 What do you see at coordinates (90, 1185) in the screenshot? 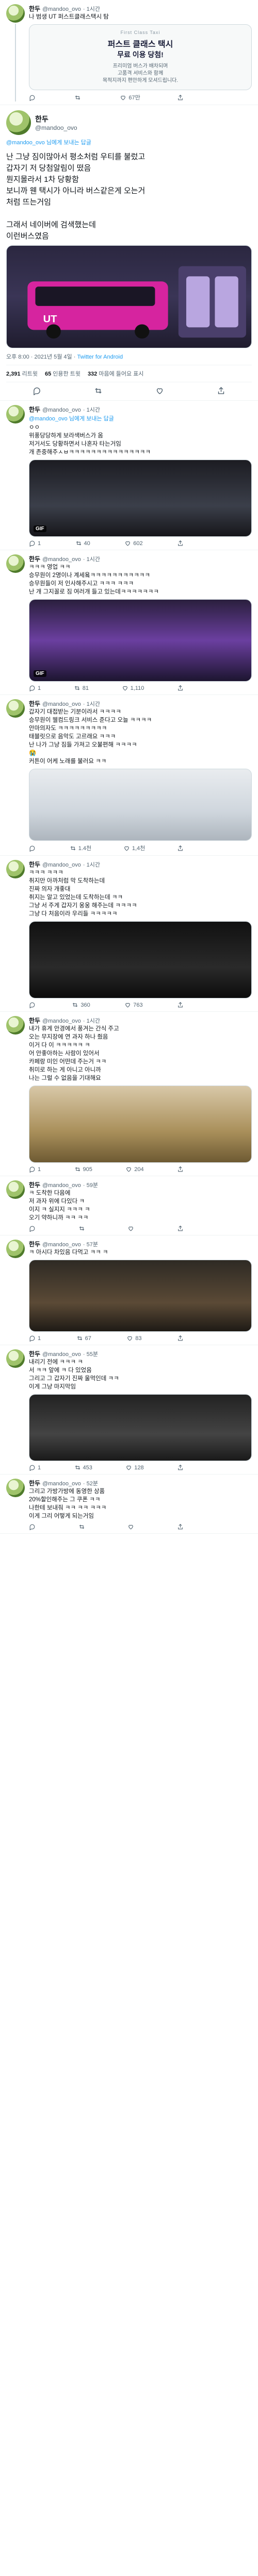
I see `timestamp: · 59분` at bounding box center [90, 1185].